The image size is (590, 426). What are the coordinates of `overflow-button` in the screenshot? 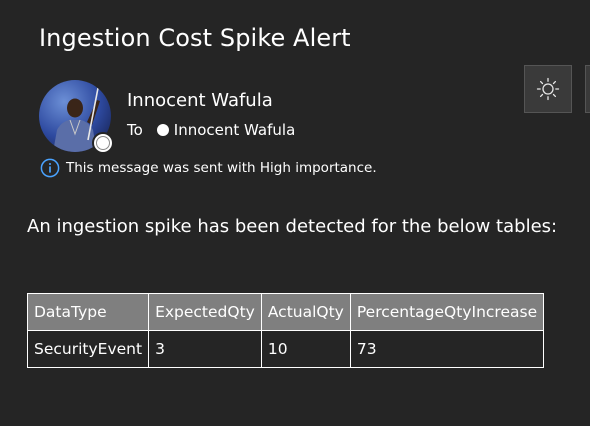 It's located at (587, 89).